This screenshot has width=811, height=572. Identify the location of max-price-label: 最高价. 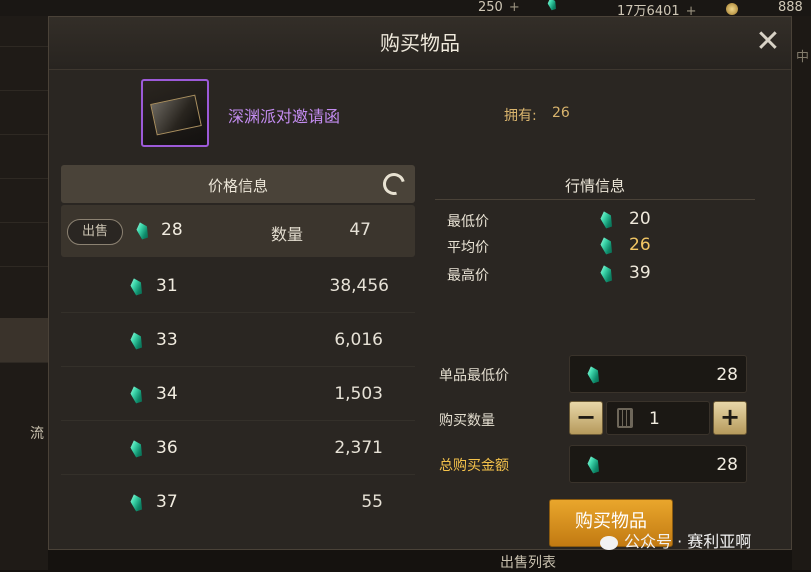
(468, 276).